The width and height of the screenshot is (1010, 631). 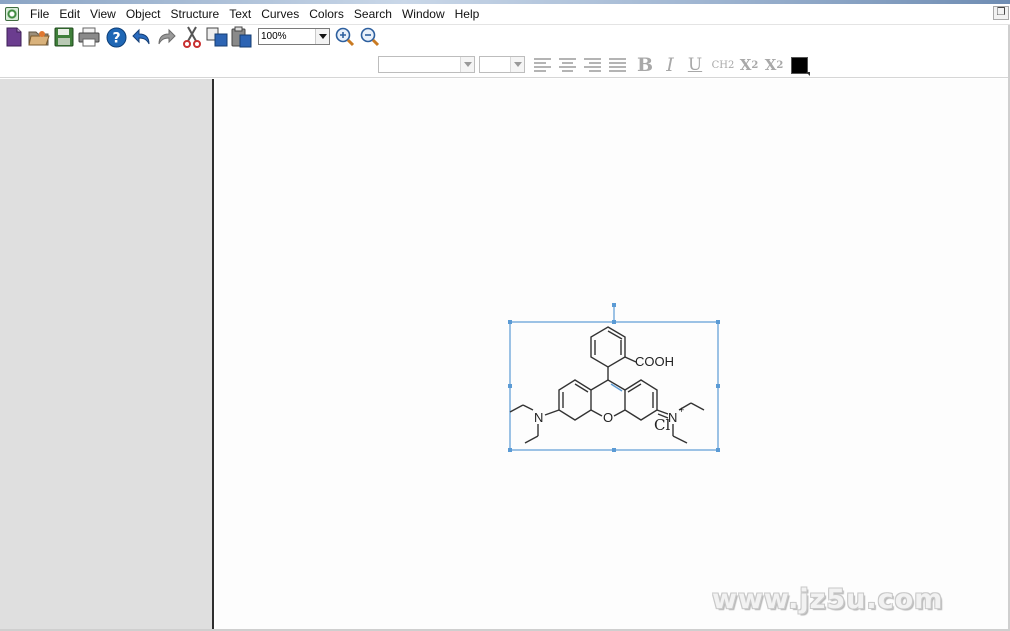 I want to click on subscript-digit: 2, so click(x=755, y=65).